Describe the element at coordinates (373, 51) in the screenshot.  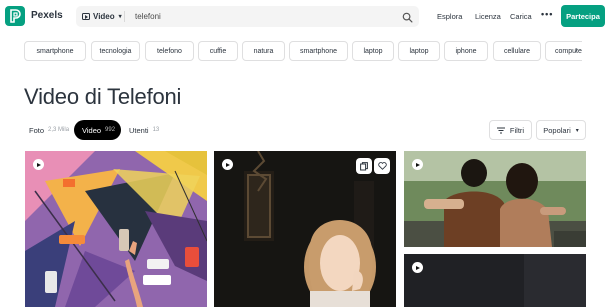
I see `chip-laptop: laptop` at that location.